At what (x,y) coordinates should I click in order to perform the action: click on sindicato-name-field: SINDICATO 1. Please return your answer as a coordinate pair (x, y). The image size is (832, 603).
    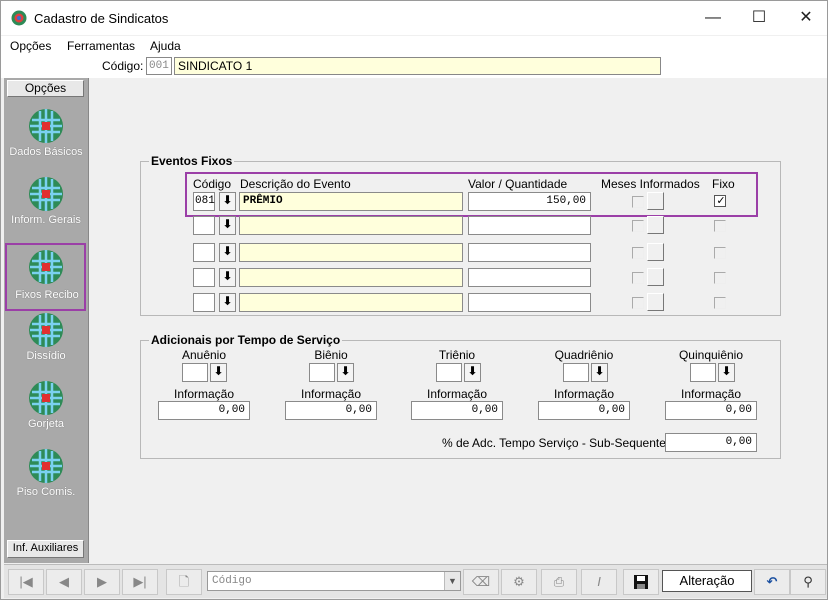
    Looking at the image, I should click on (417, 66).